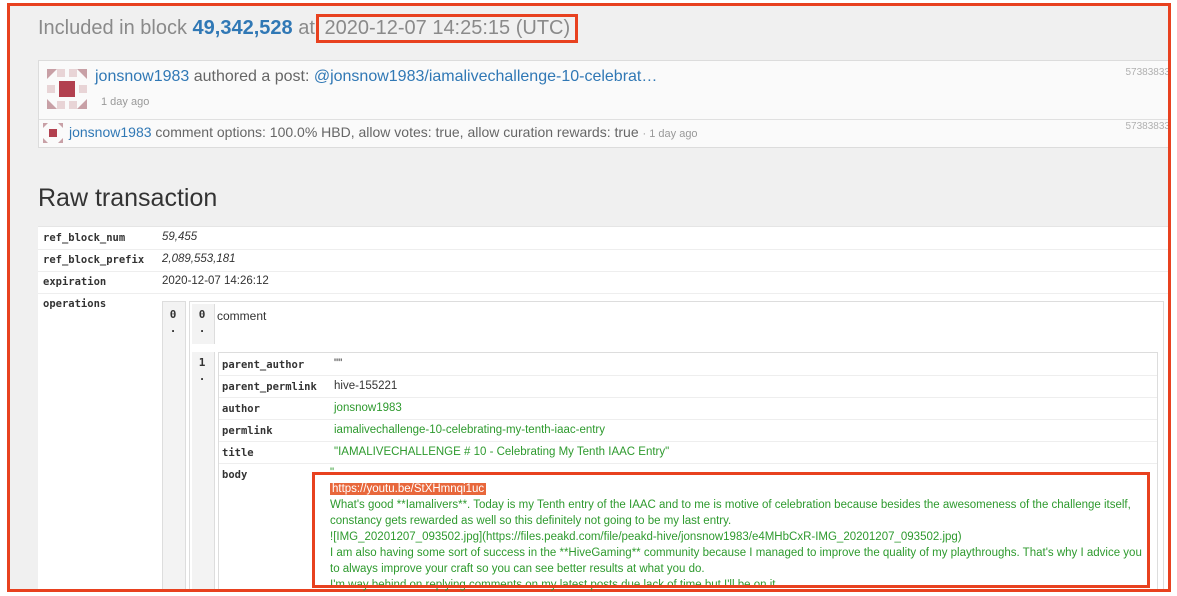  What do you see at coordinates (125, 102) in the screenshot?
I see `feed-age: 1 day ago` at bounding box center [125, 102].